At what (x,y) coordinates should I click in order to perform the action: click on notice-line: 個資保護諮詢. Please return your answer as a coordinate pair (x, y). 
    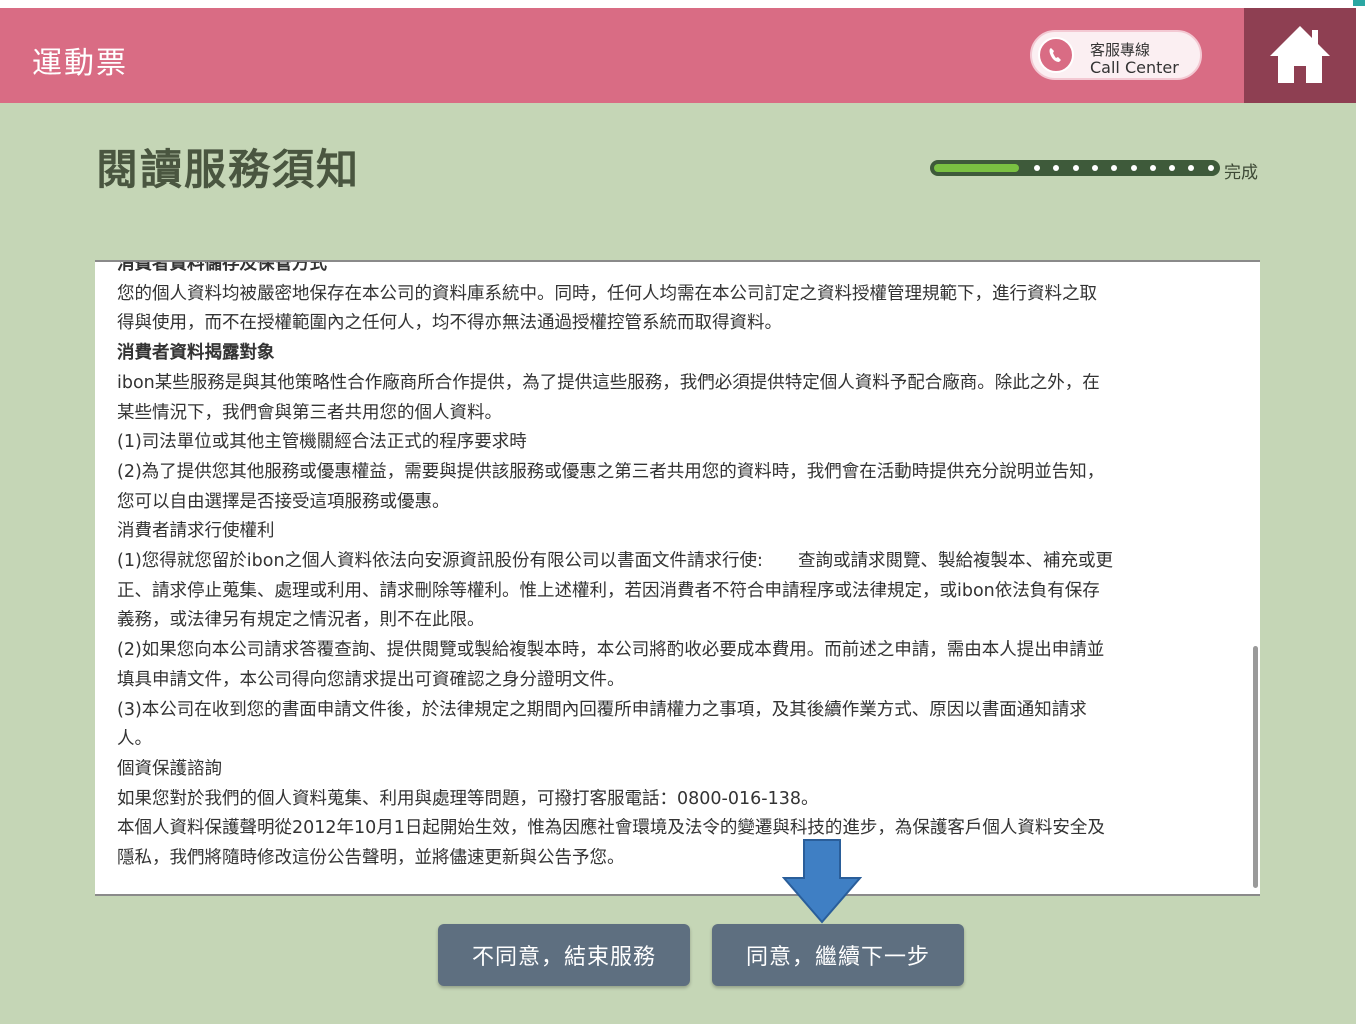
    Looking at the image, I should click on (169, 768).